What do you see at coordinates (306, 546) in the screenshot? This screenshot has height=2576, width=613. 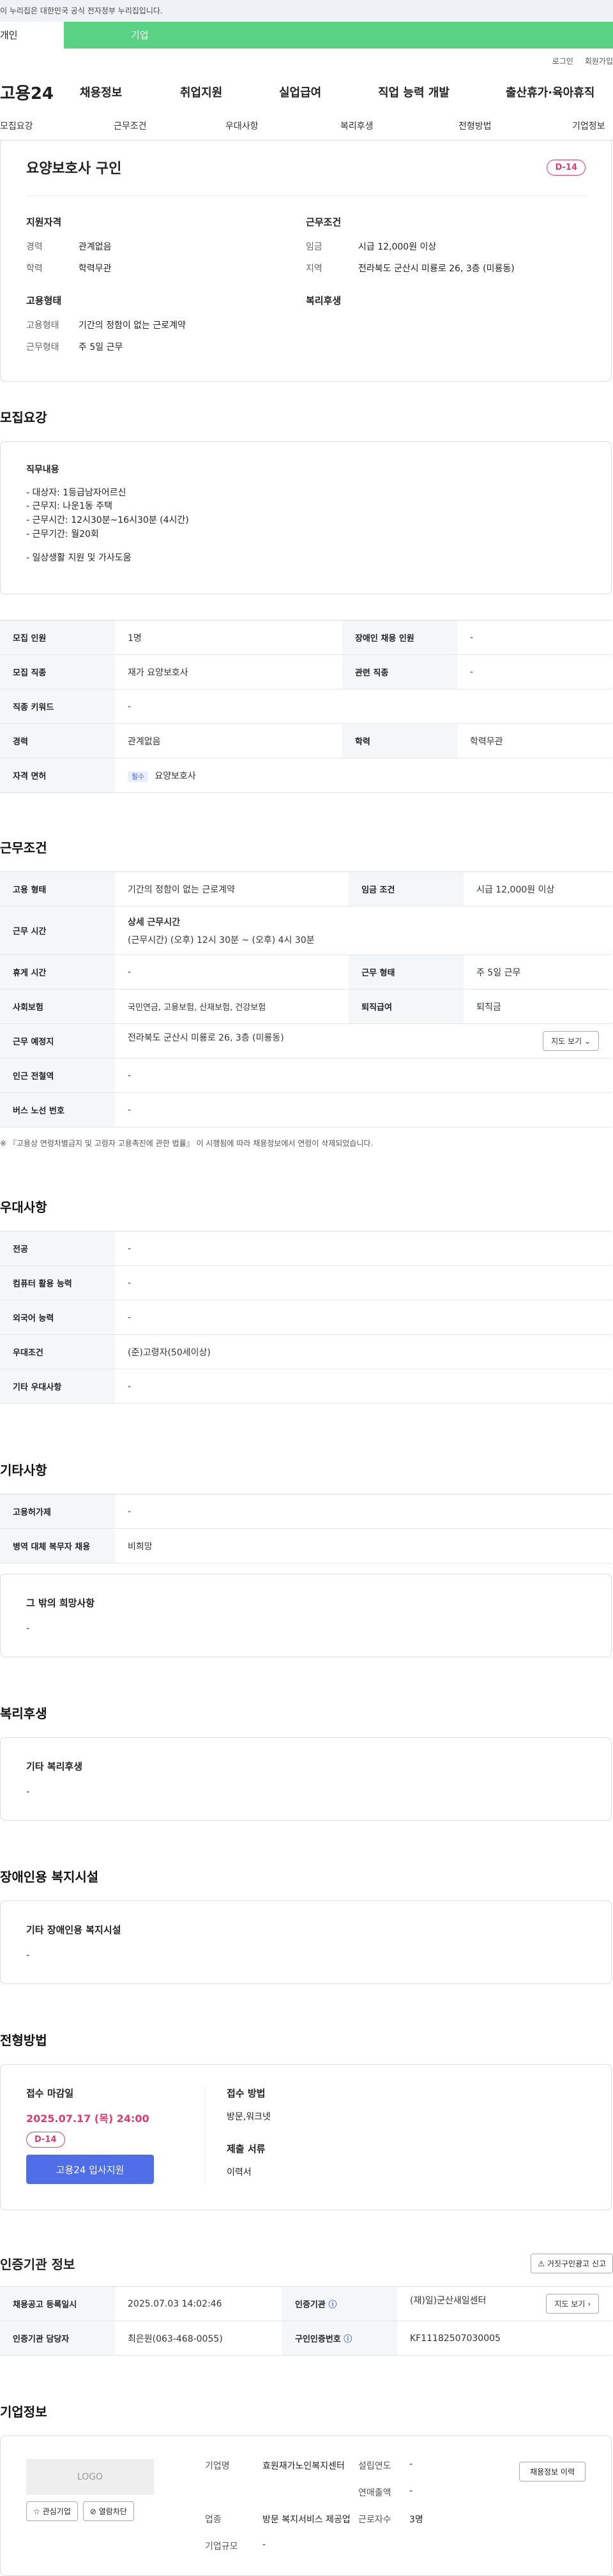 I see `duty-spacer` at bounding box center [306, 546].